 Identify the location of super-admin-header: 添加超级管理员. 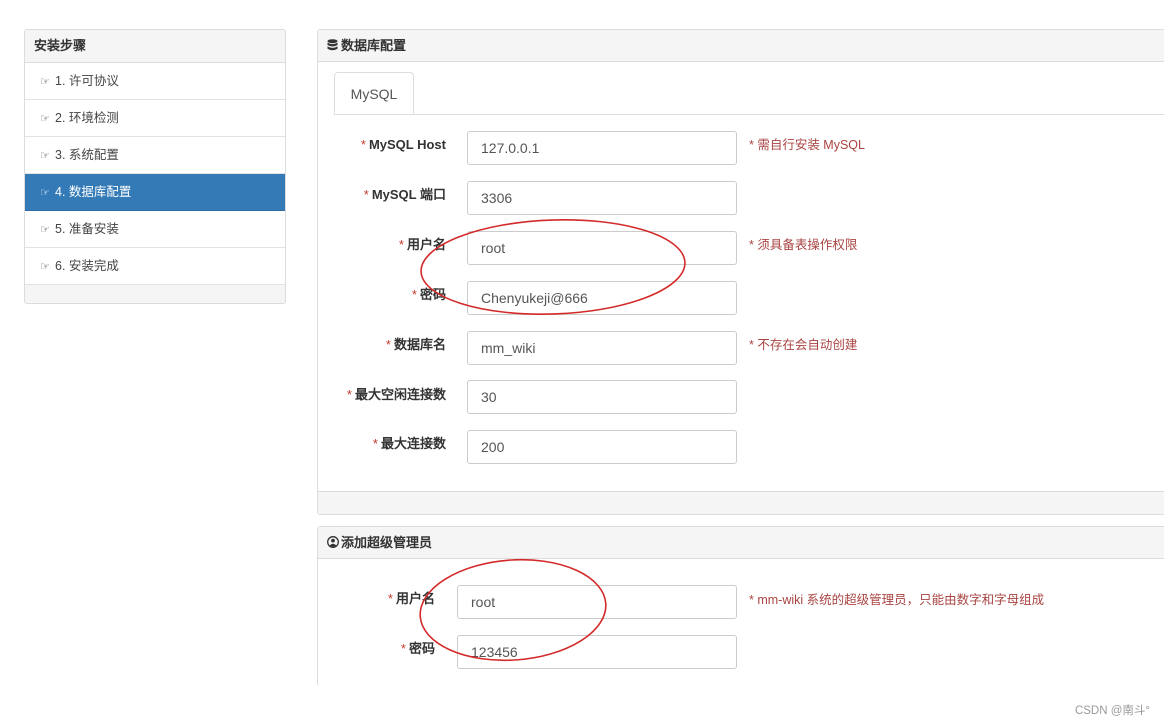
(741, 543).